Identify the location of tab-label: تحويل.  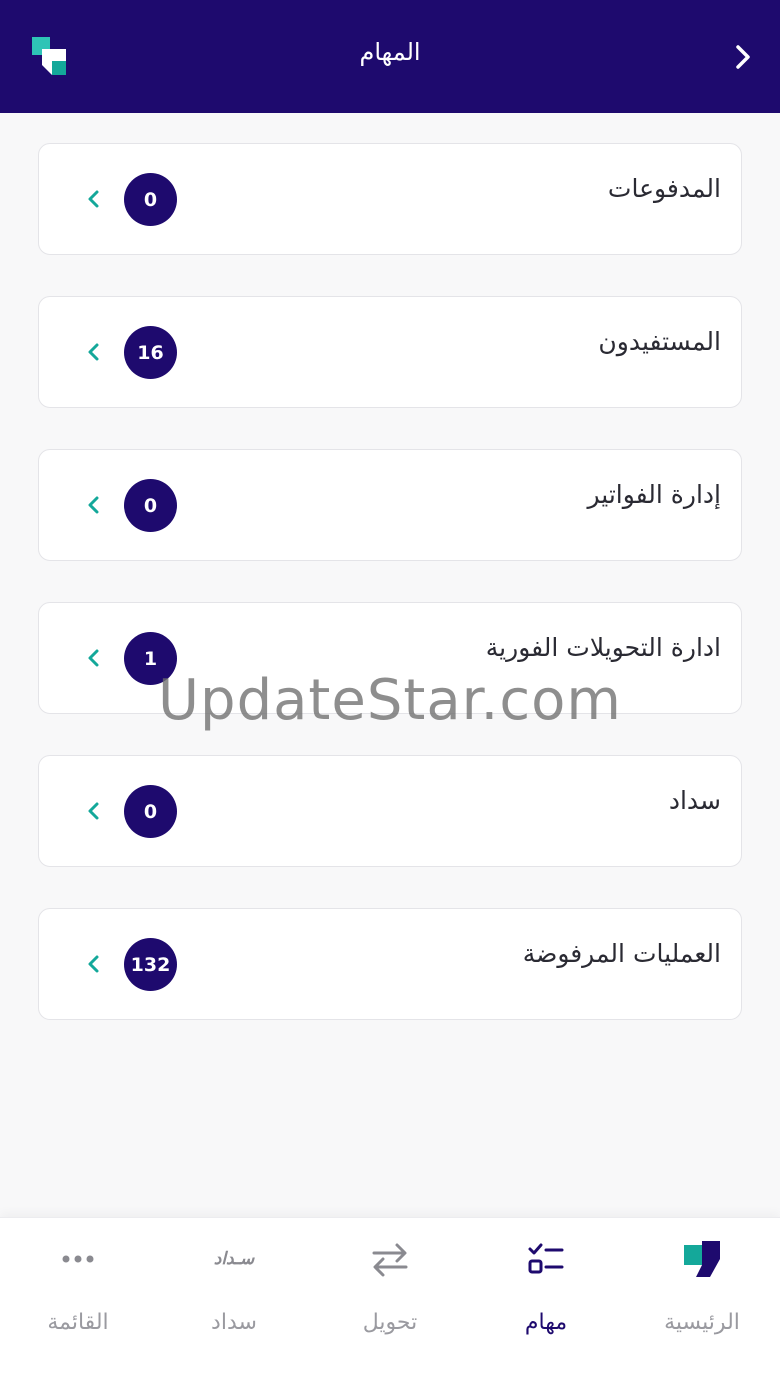
(390, 1322).